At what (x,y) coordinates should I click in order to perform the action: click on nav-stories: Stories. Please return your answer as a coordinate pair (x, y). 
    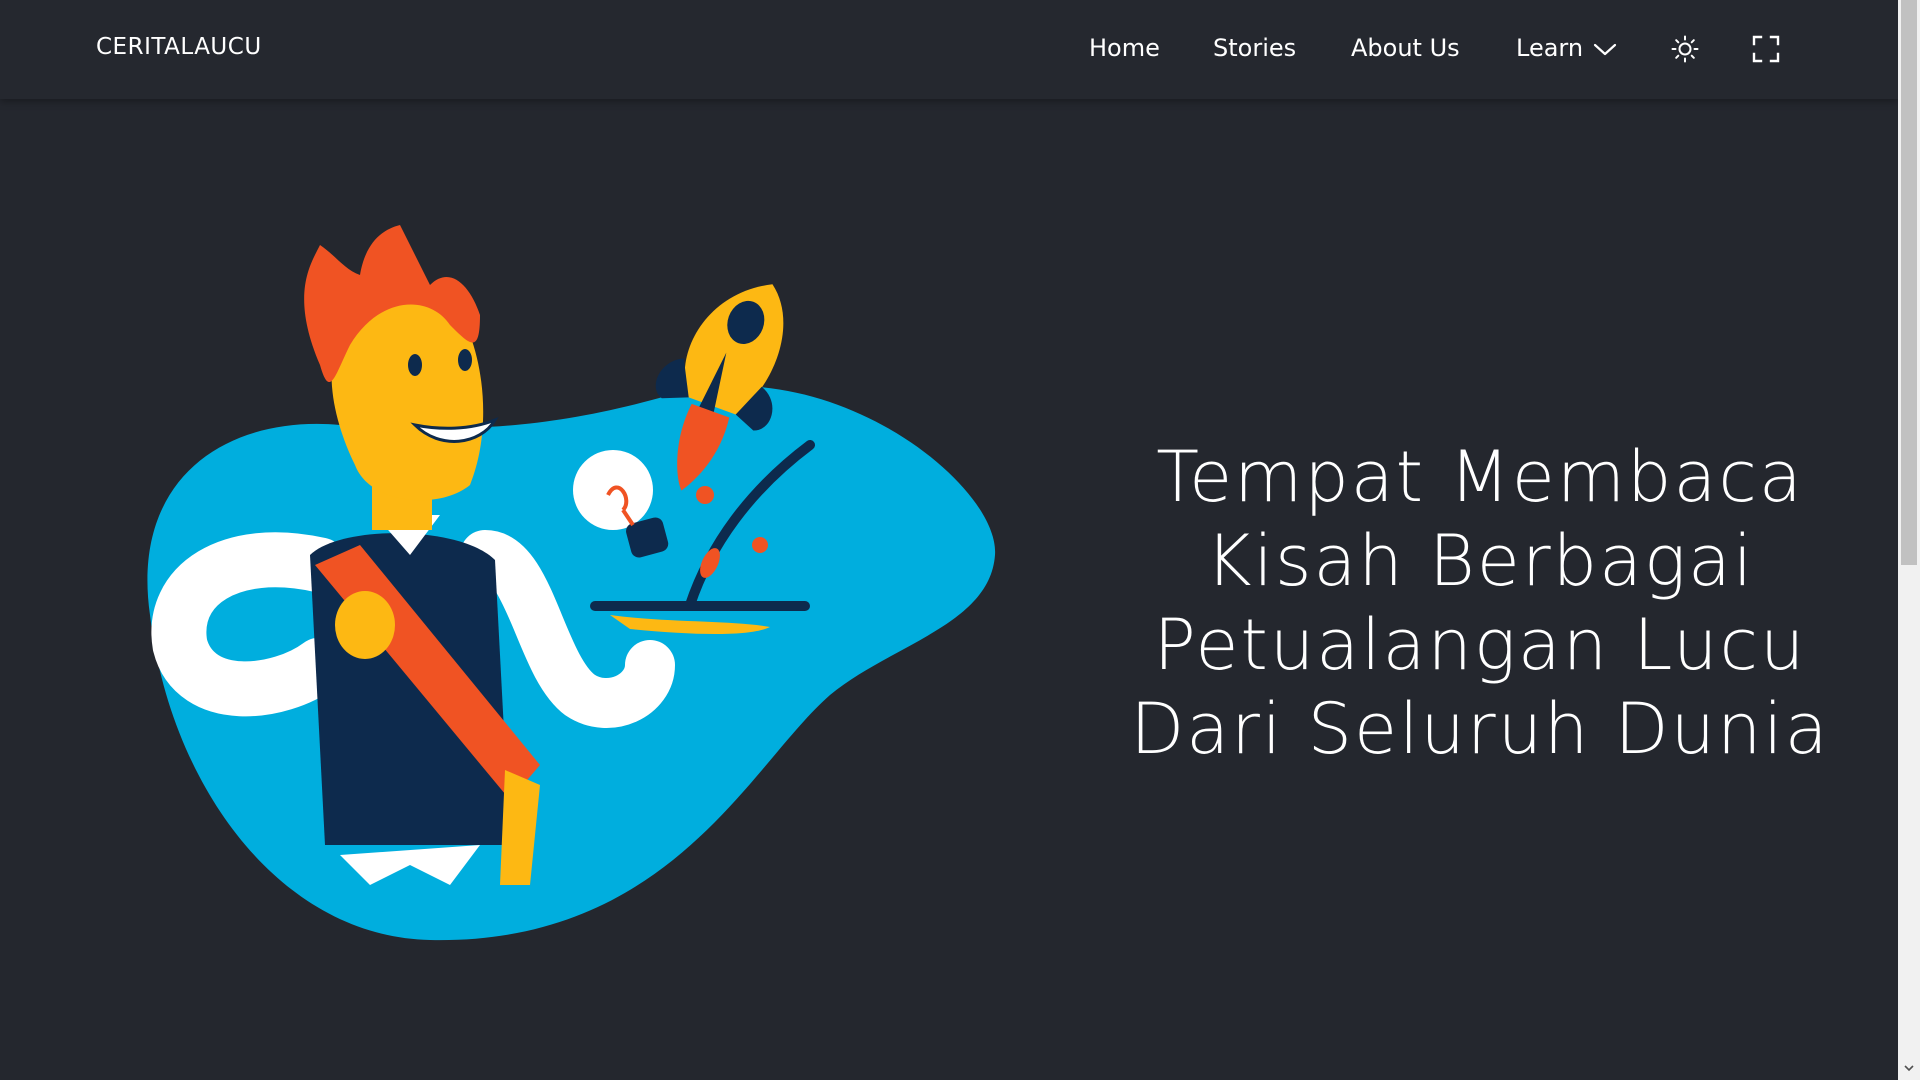
    Looking at the image, I should click on (1254, 48).